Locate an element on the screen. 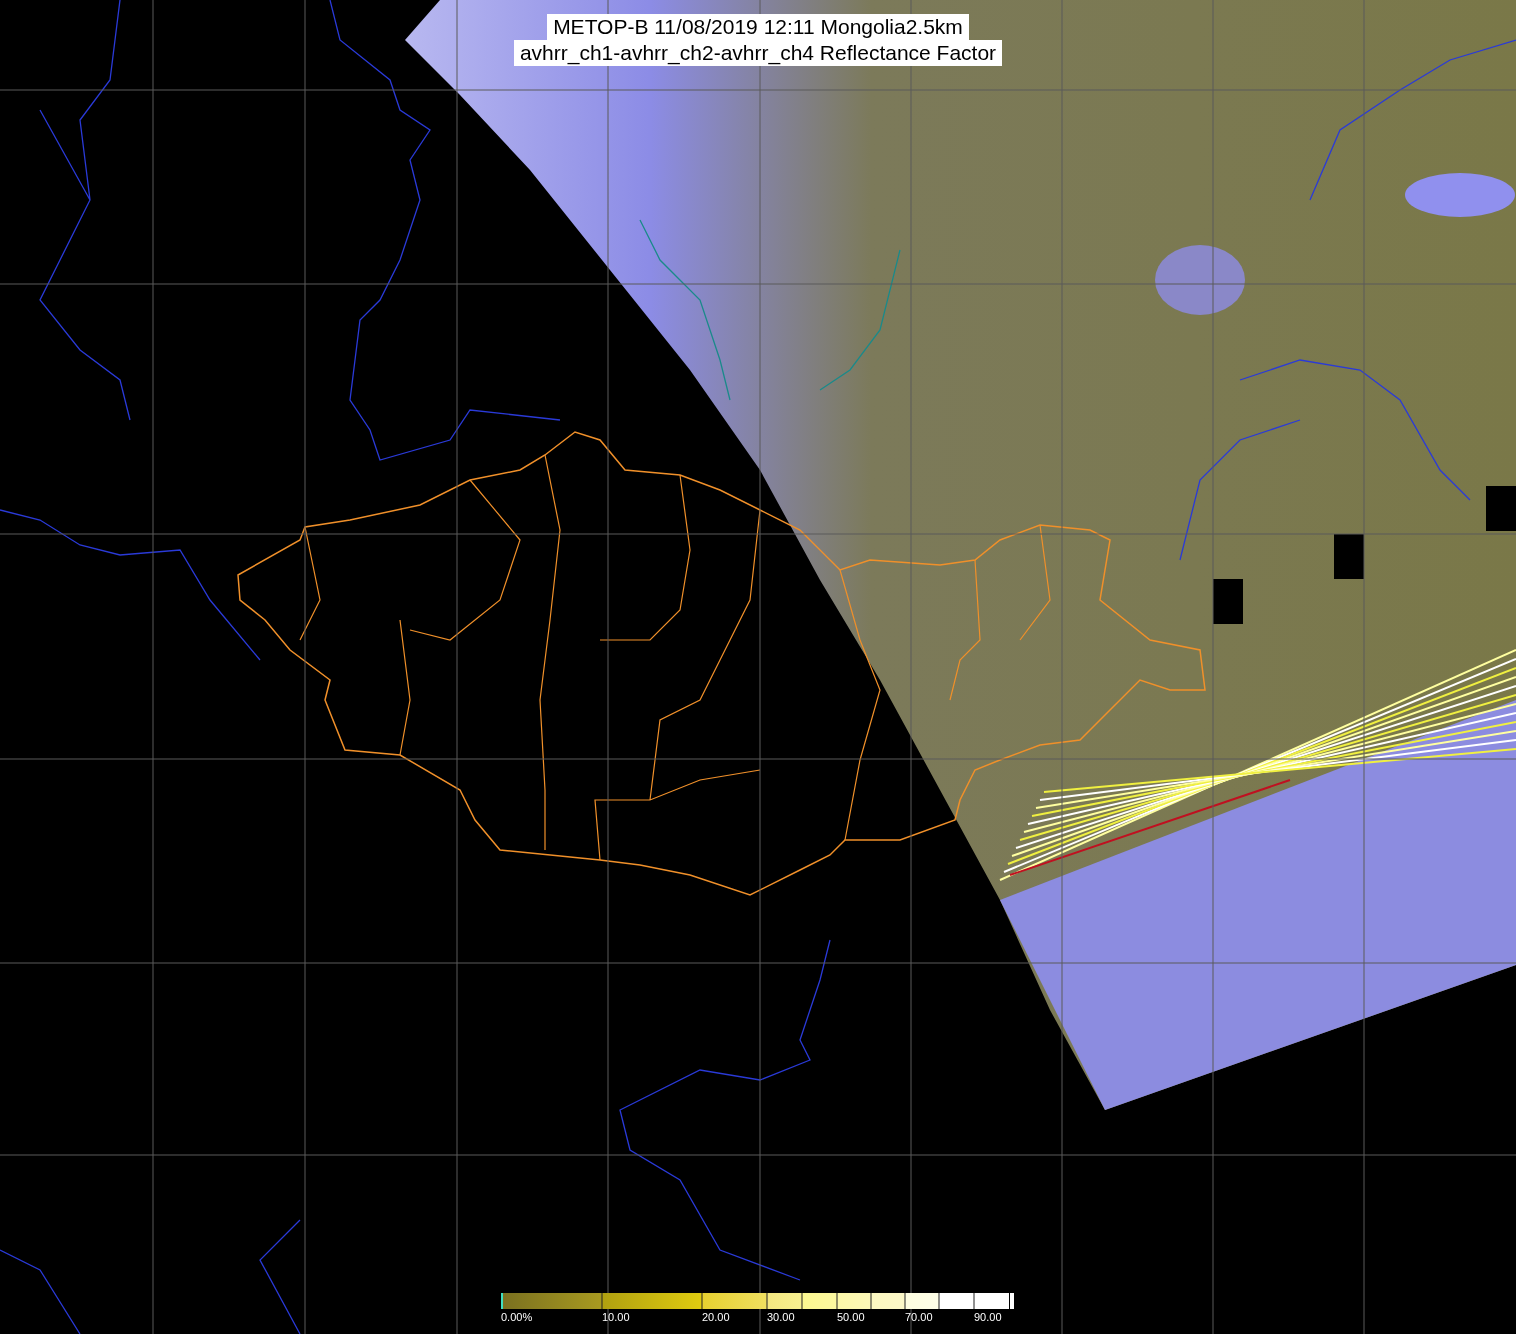  scale-label: 10.00 is located at coordinates (616, 1317).